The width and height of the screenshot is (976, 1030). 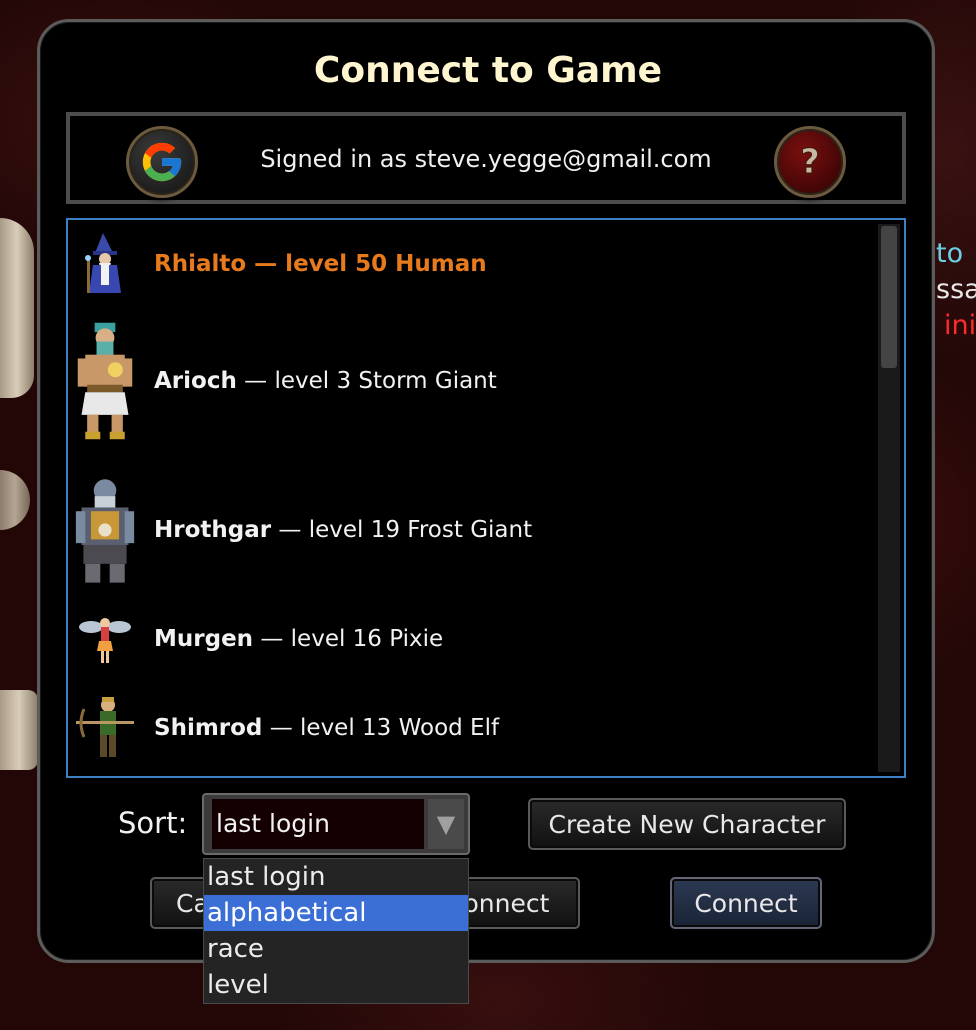 I want to click on sort-option-race: race, so click(x=336, y=949).